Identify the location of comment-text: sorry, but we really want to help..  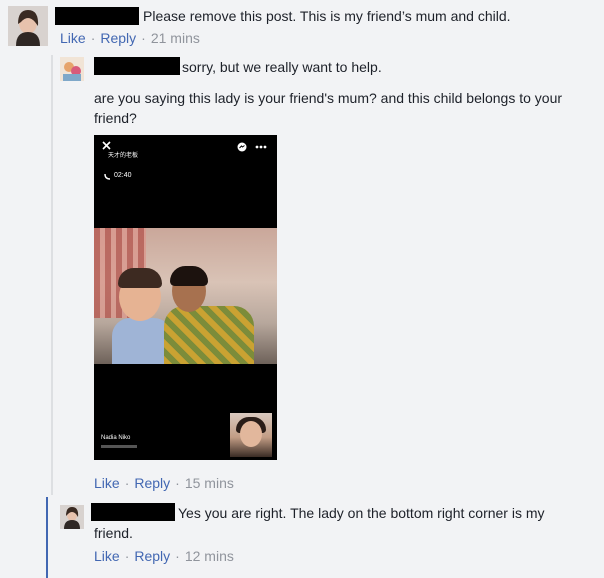
(282, 67).